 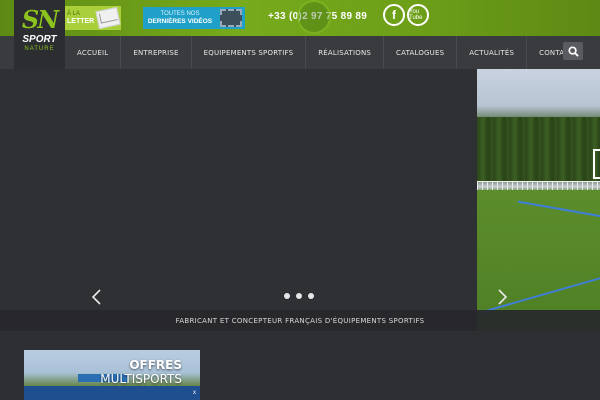 I want to click on offer-title: OFFRES MULTISPORTS, so click(x=141, y=372).